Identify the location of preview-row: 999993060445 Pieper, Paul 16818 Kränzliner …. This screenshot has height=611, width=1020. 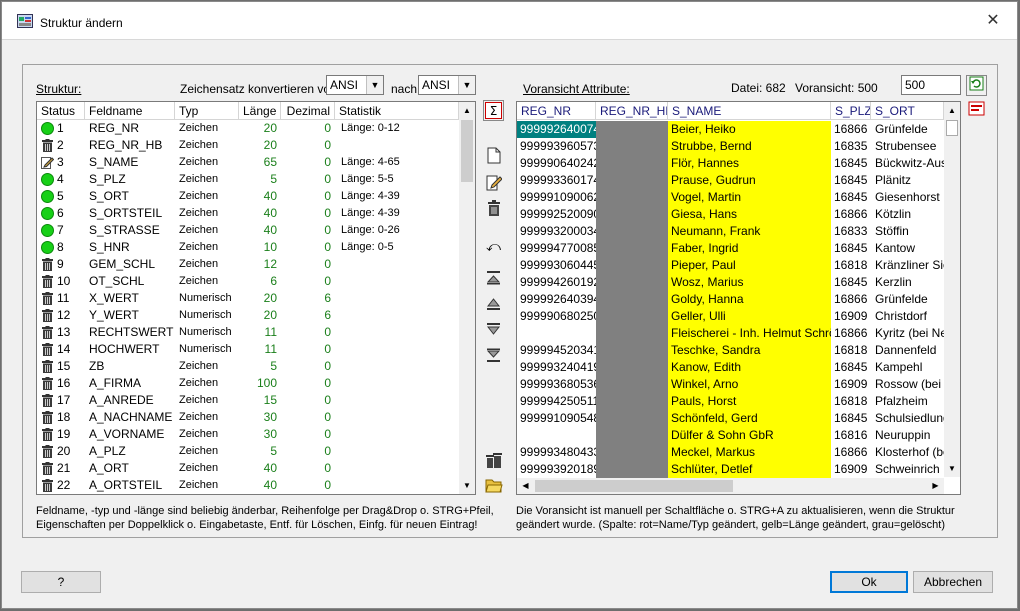
(730, 265).